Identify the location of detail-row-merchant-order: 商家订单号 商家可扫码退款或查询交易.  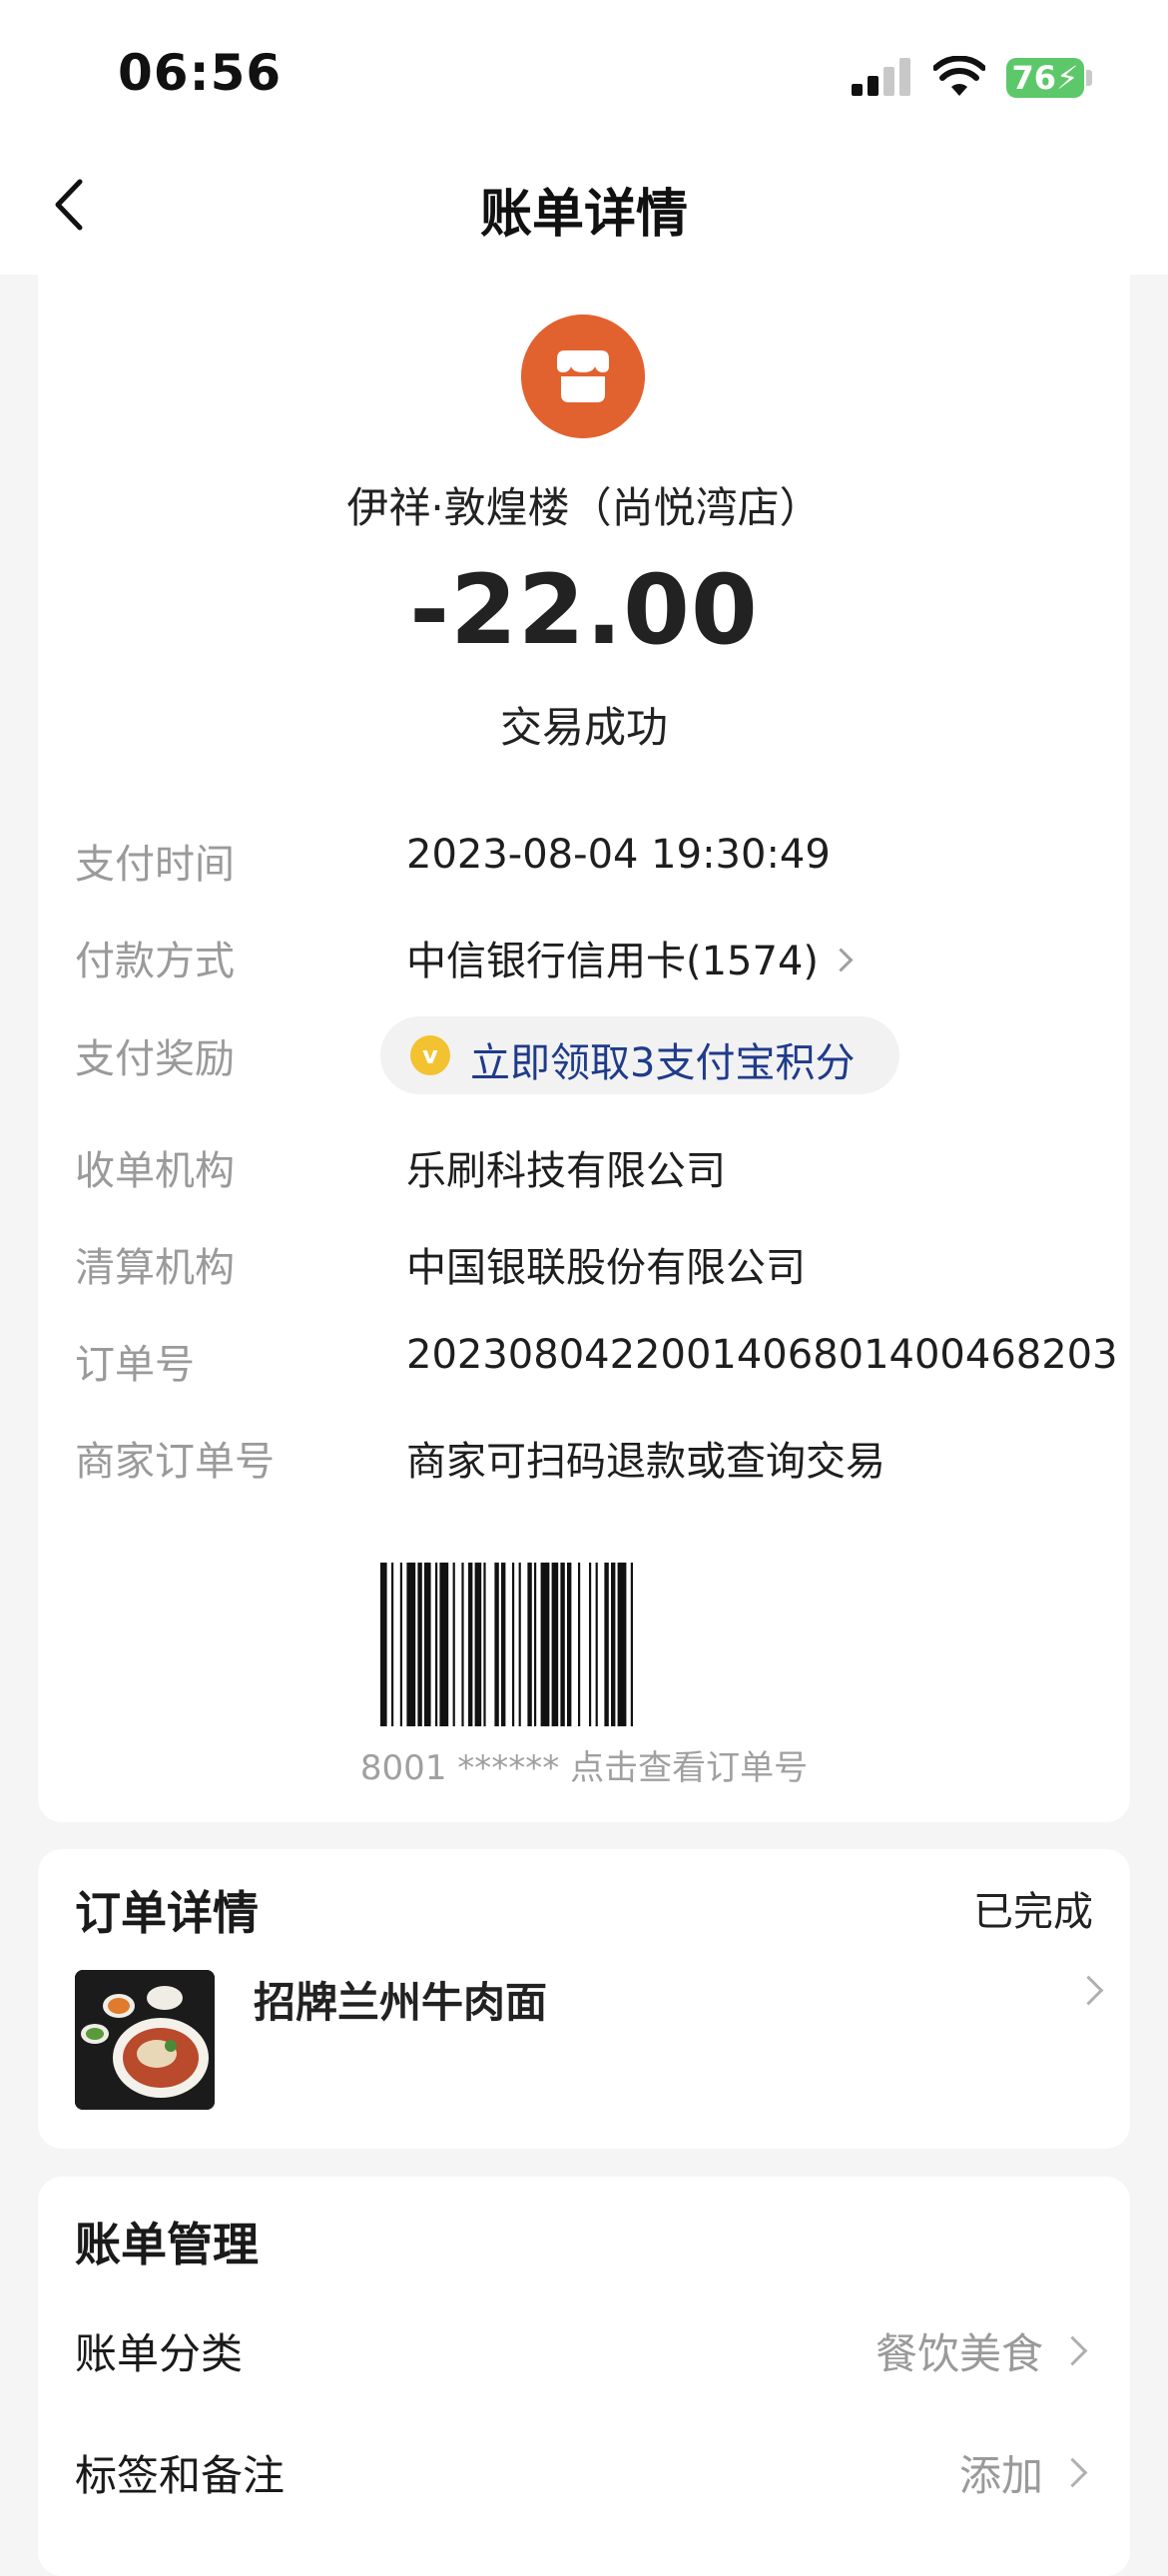
(584, 1453).